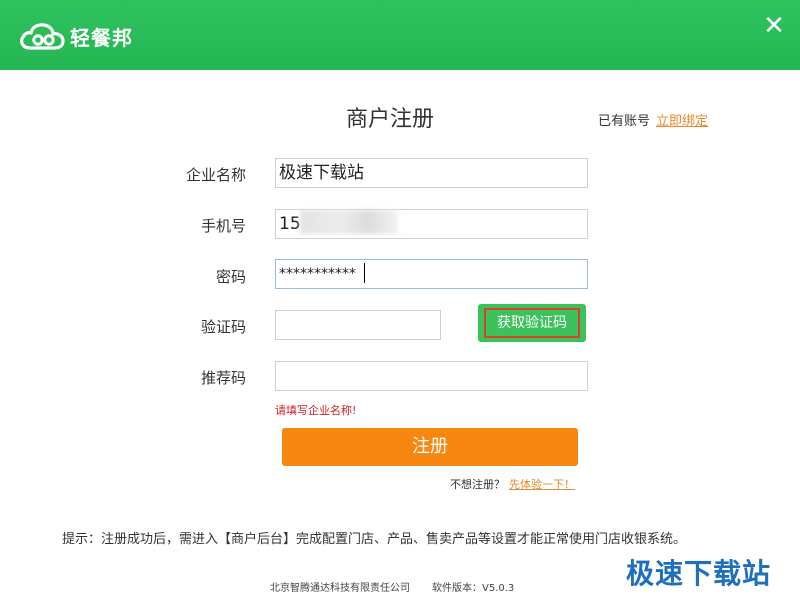 The height and width of the screenshot is (600, 800). What do you see at coordinates (316, 410) in the screenshot?
I see `error-message: 请填写企业名称!` at bounding box center [316, 410].